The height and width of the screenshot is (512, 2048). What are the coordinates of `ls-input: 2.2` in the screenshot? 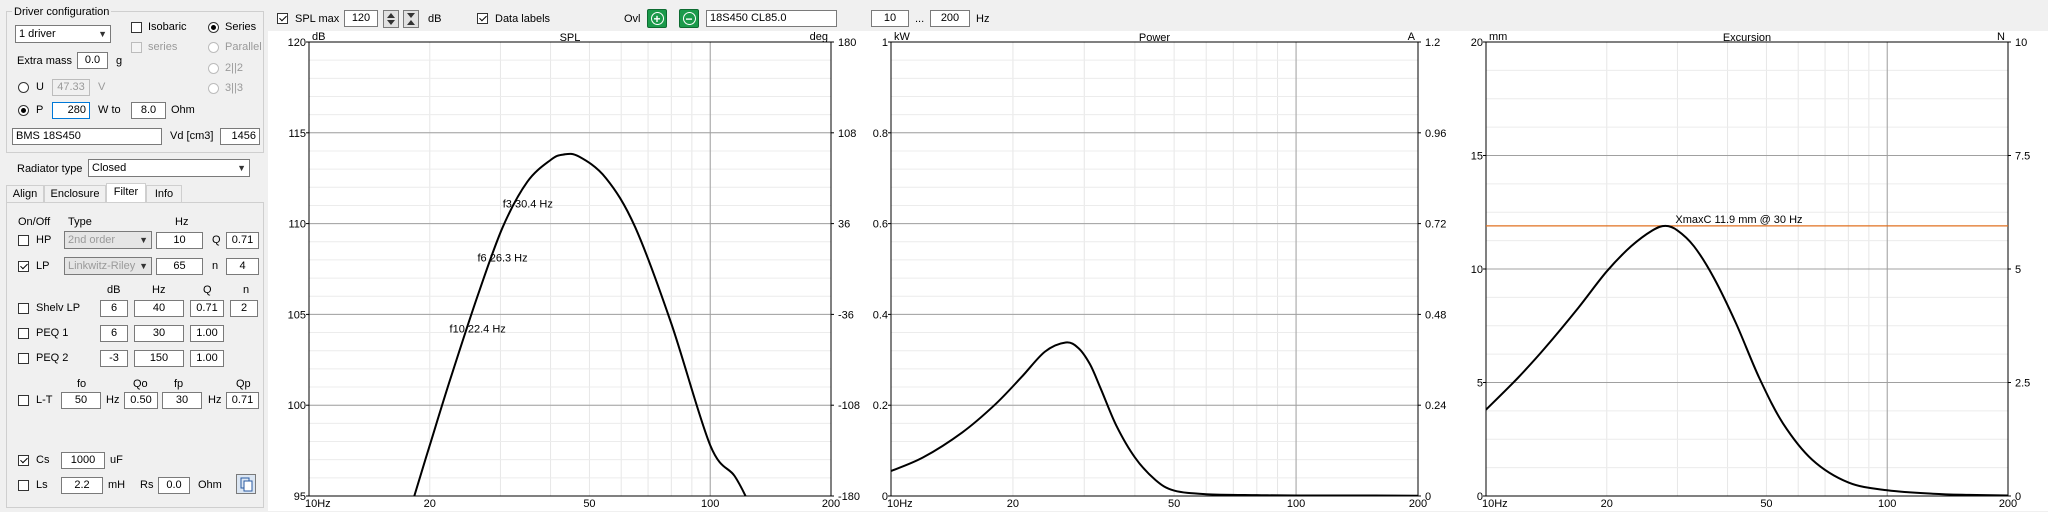 It's located at (82, 485).